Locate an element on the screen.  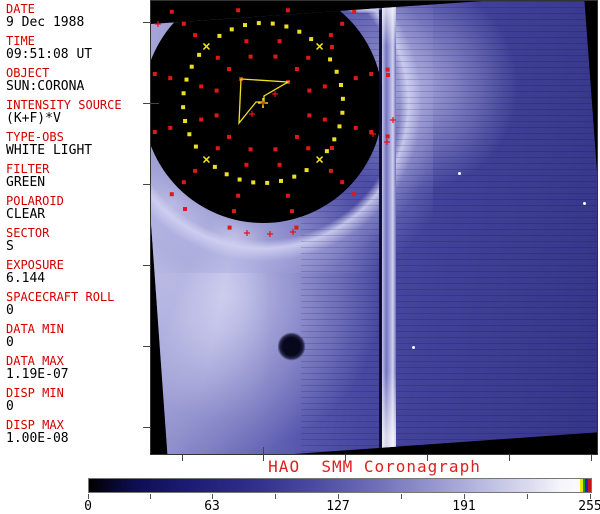
field-value: 1.00E-08 is located at coordinates (37, 438).